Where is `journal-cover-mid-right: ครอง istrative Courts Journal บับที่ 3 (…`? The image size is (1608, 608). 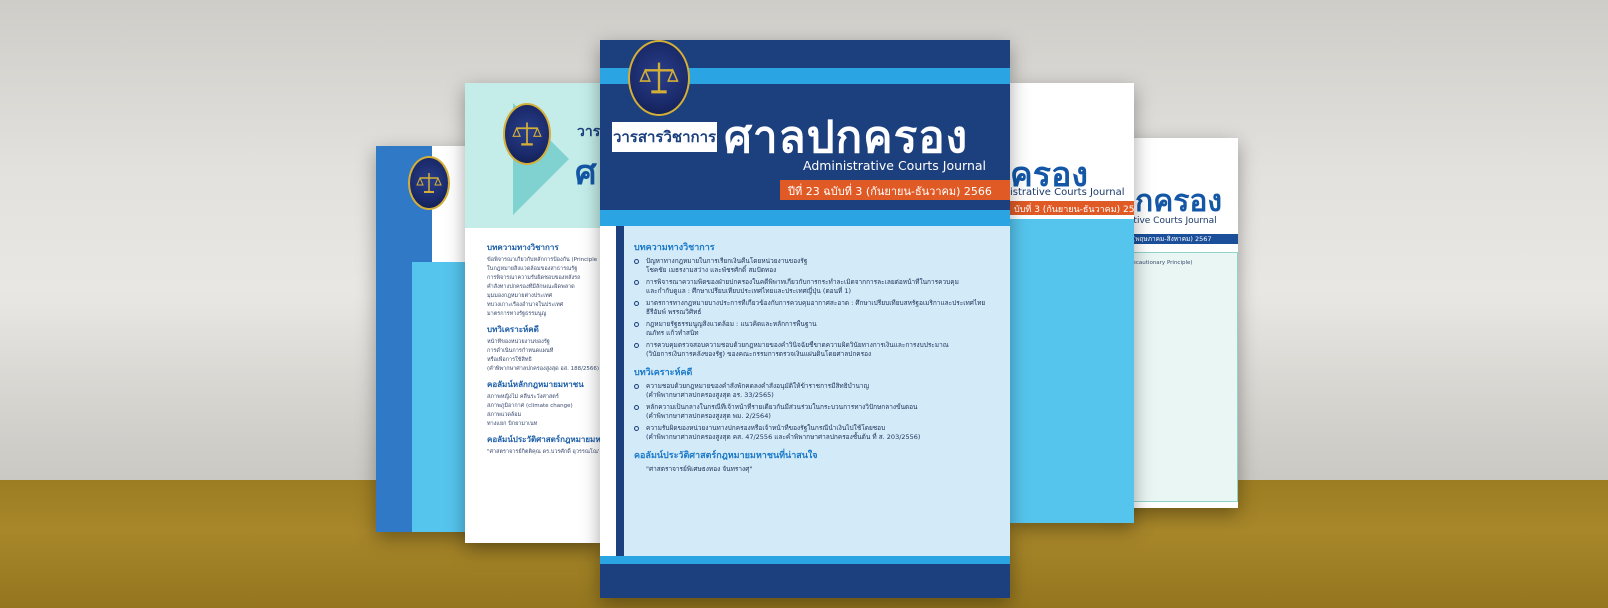
journal-cover-mid-right: ครอง istrative Courts Journal บับที่ 3 (… is located at coordinates (1072, 303).